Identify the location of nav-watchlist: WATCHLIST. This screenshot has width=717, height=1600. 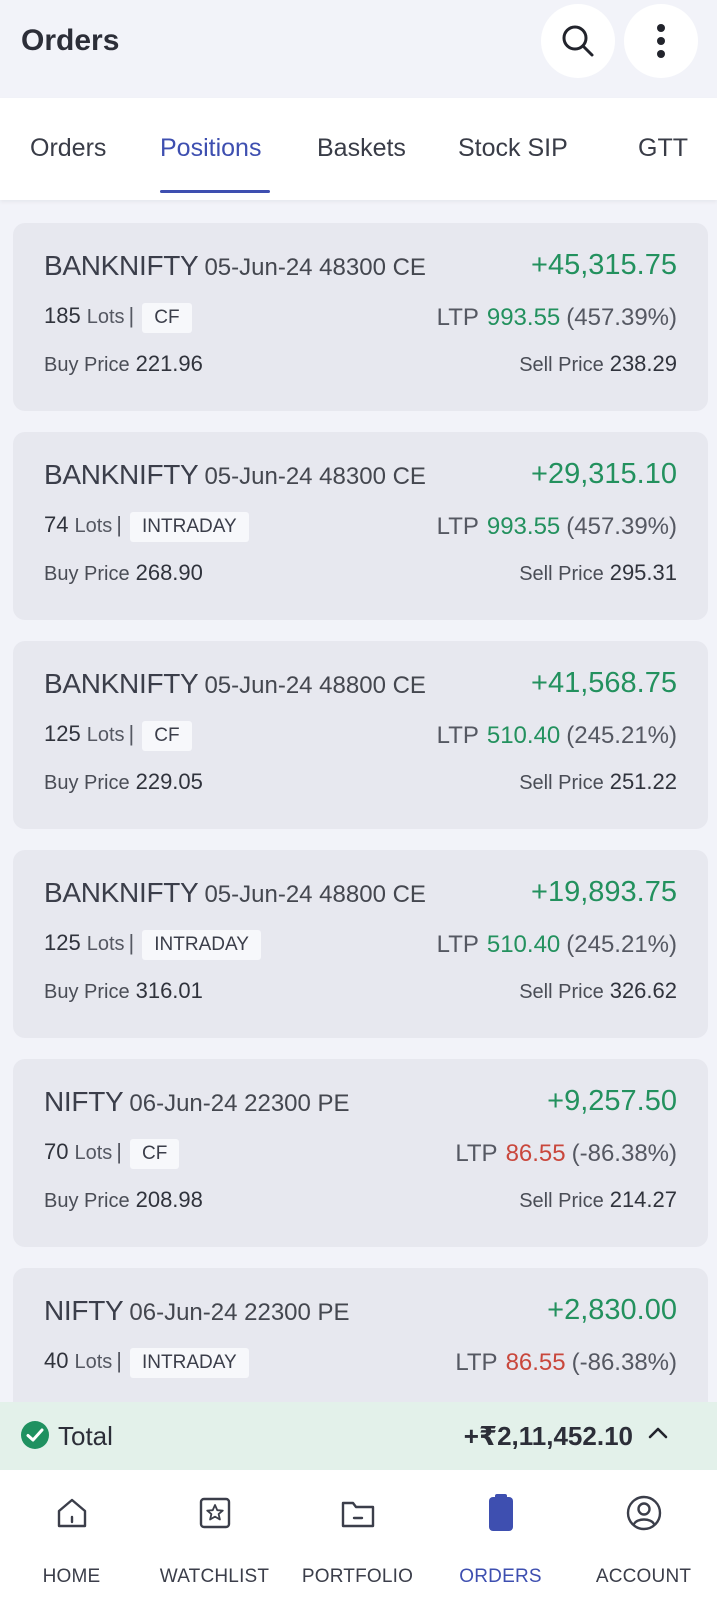
(214, 1535).